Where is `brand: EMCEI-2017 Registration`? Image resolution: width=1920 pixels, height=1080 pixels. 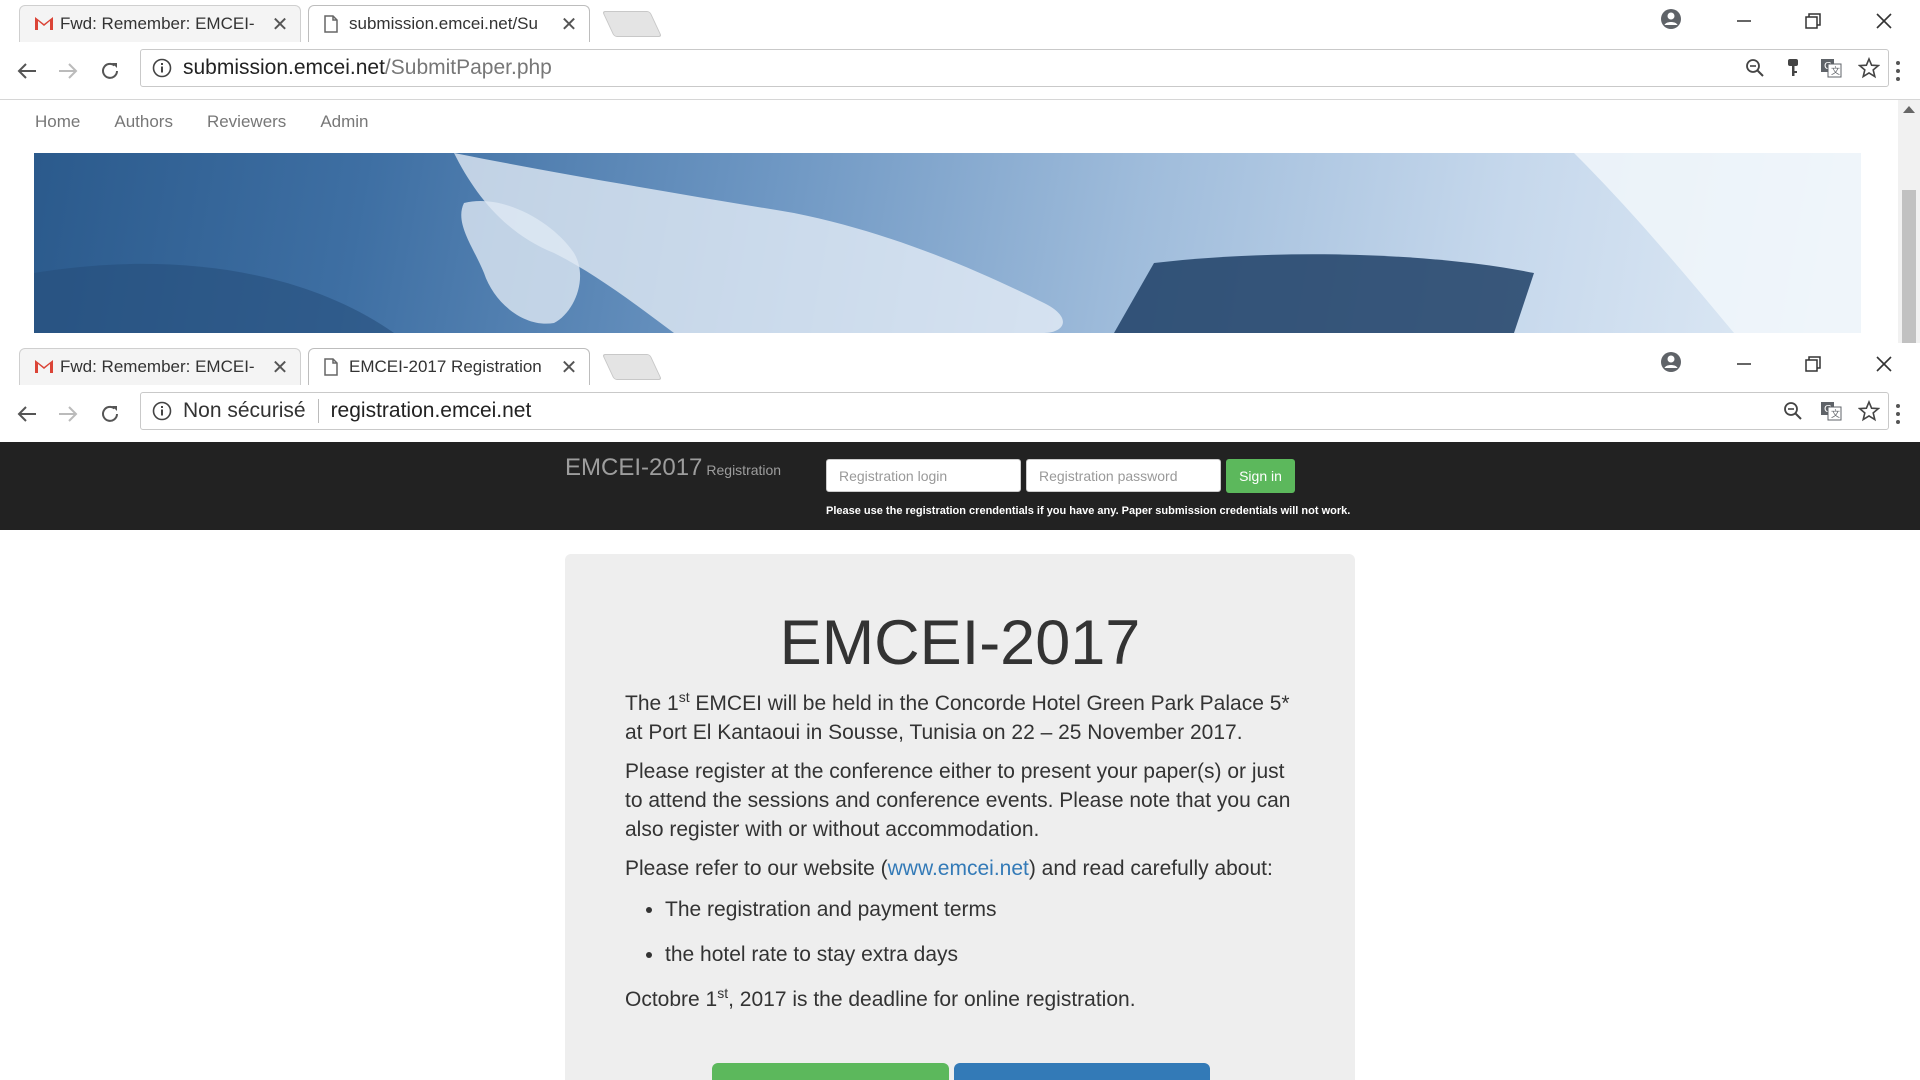 brand: EMCEI-2017 Registration is located at coordinates (673, 468).